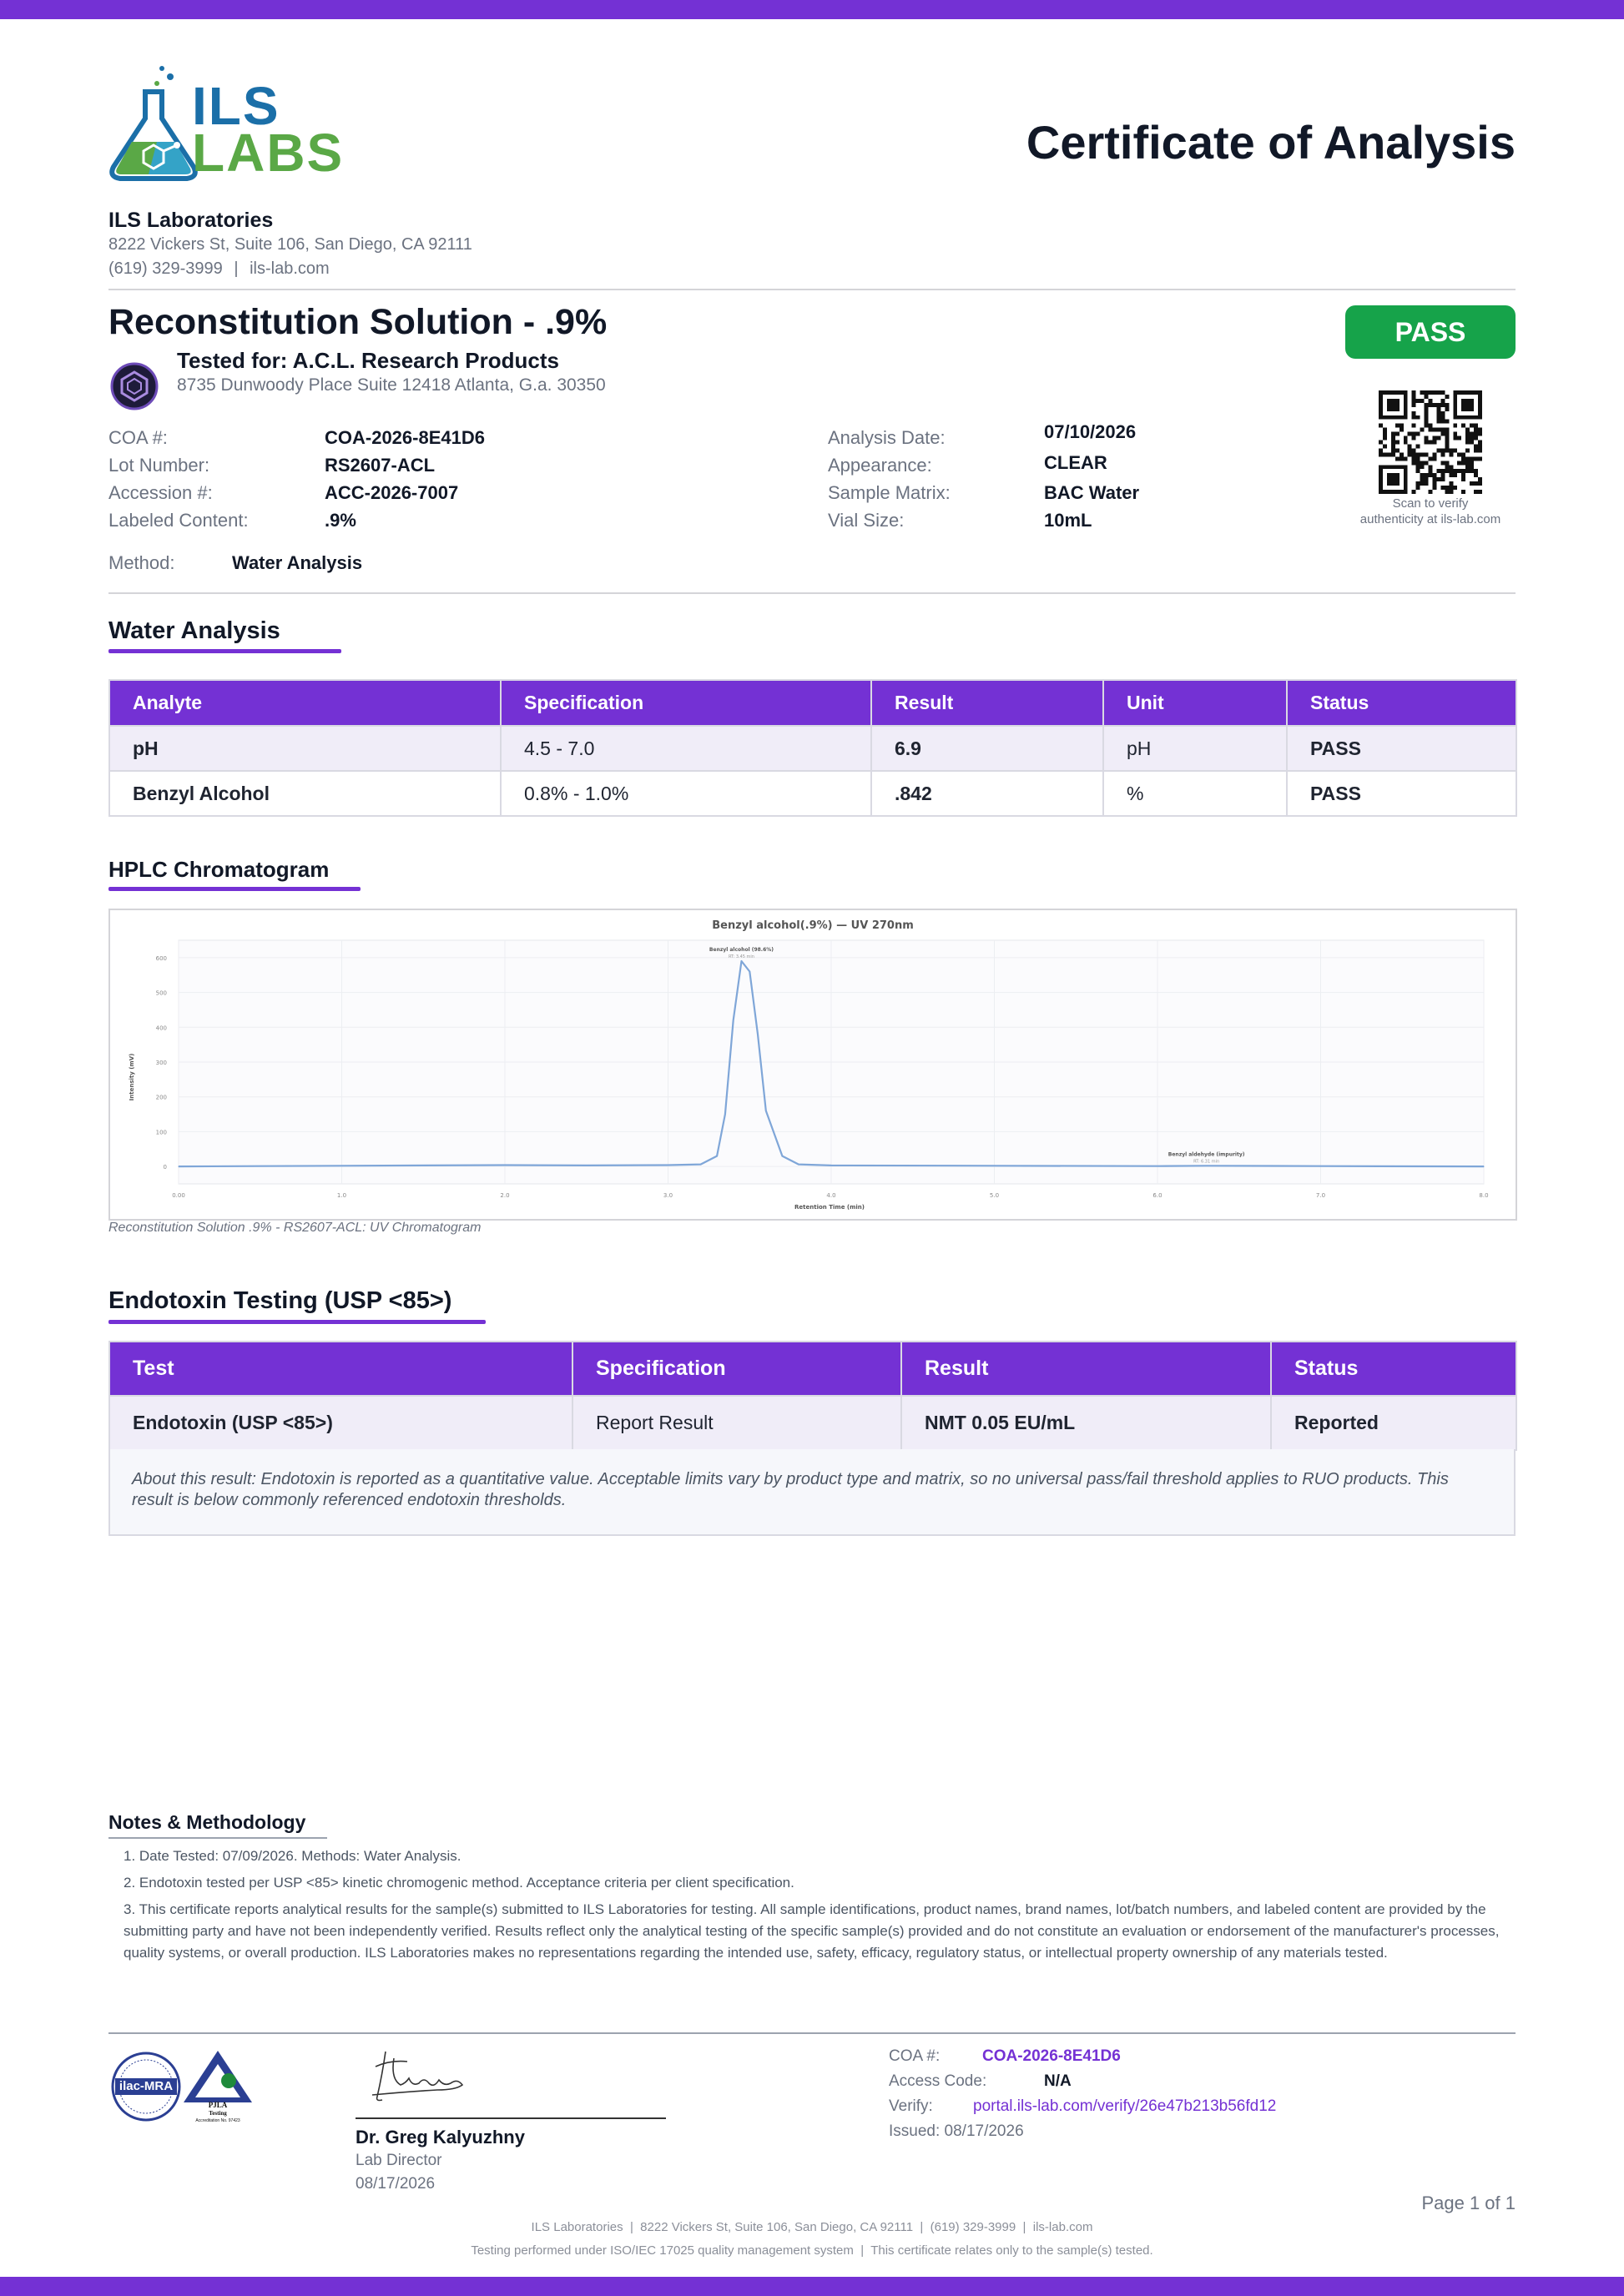 Image resolution: width=1624 pixels, height=2296 pixels. What do you see at coordinates (505, 1195) in the screenshot?
I see `x-tick-label: 2.0` at bounding box center [505, 1195].